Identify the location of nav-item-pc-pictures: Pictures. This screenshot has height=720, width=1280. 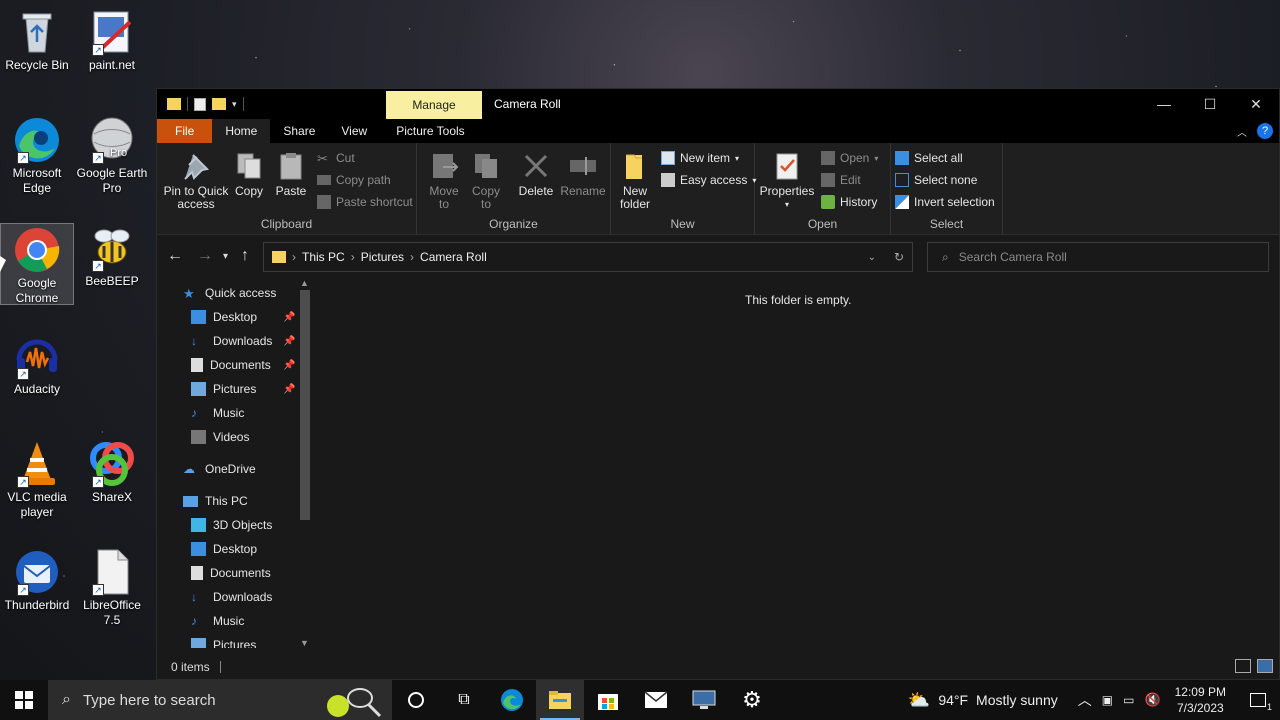
(223, 643).